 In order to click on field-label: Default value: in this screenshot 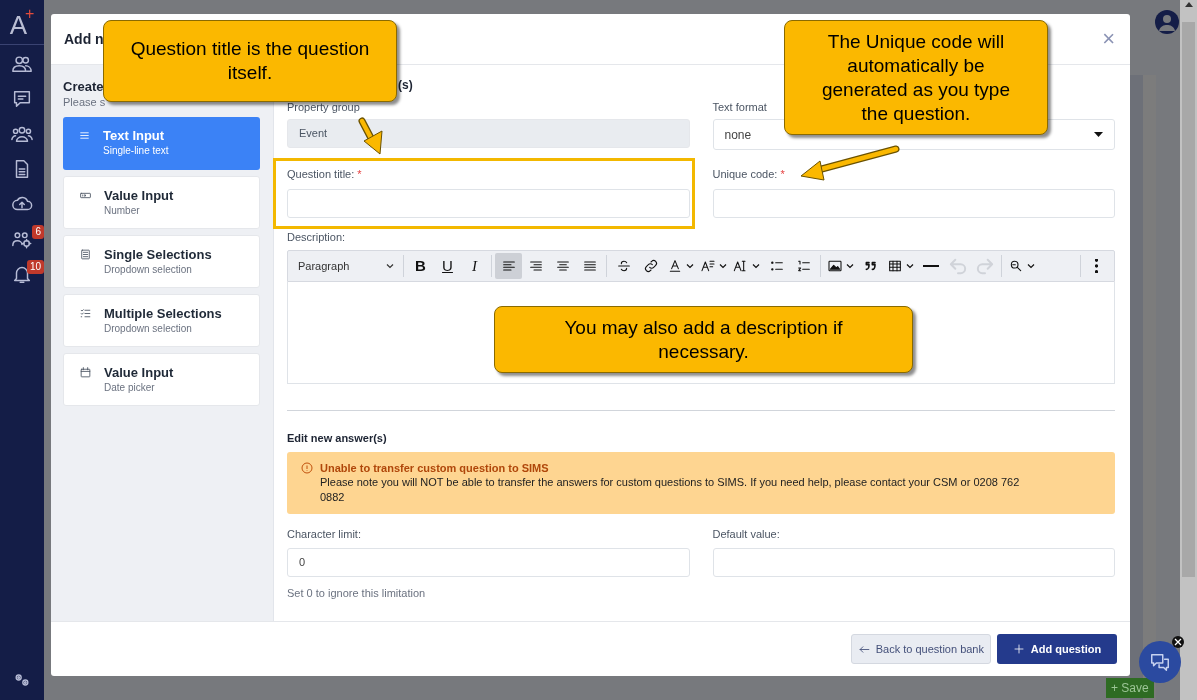, I will do `click(746, 534)`.